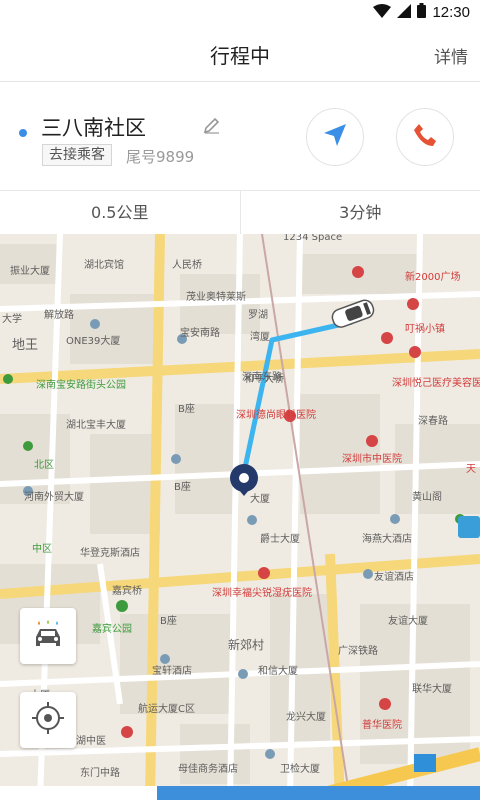 The image size is (480, 800). Describe the element at coordinates (93, 341) in the screenshot. I see `map-label: ONE39大厦` at that location.